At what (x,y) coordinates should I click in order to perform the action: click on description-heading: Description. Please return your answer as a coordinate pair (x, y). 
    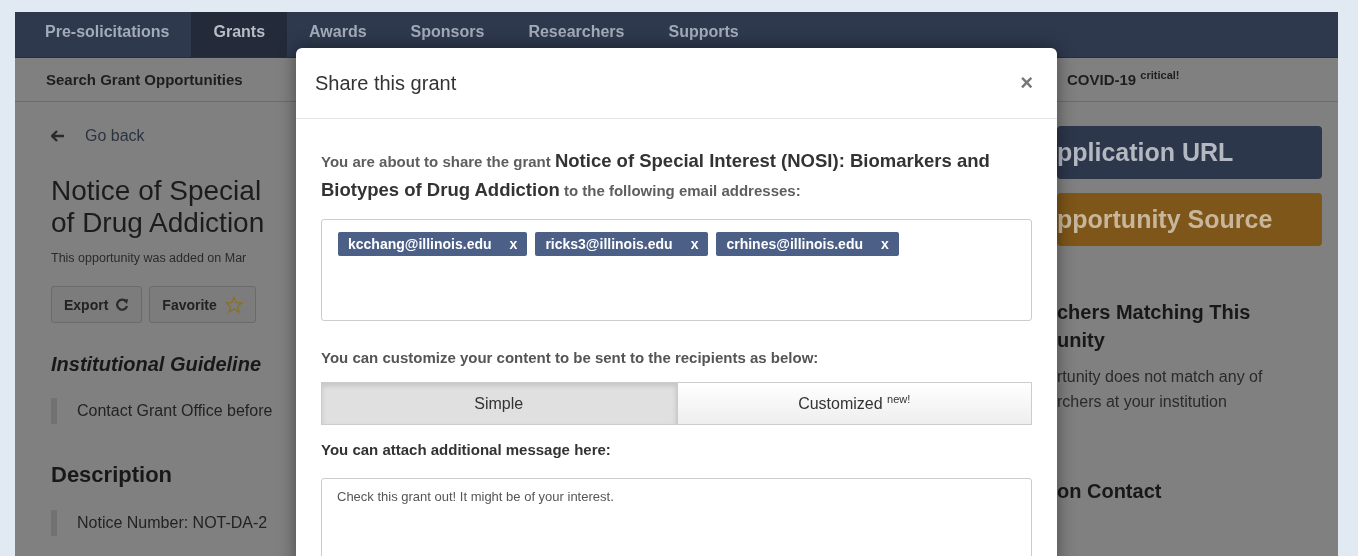
    Looking at the image, I should click on (112, 475).